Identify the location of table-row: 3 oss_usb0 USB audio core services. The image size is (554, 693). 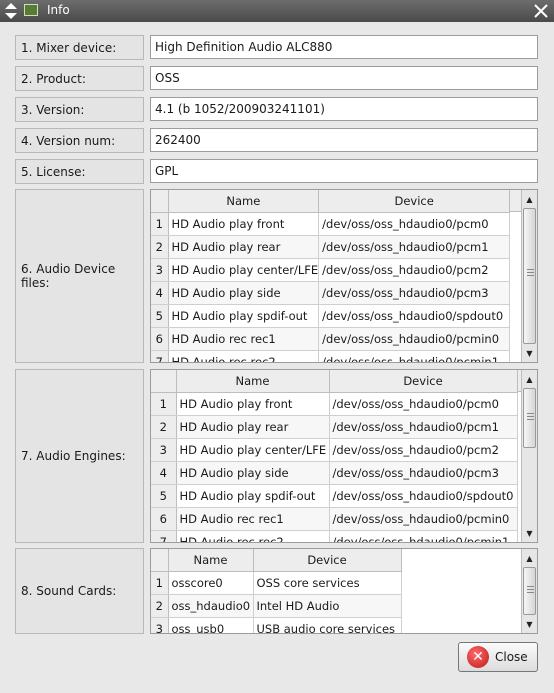
(276, 625).